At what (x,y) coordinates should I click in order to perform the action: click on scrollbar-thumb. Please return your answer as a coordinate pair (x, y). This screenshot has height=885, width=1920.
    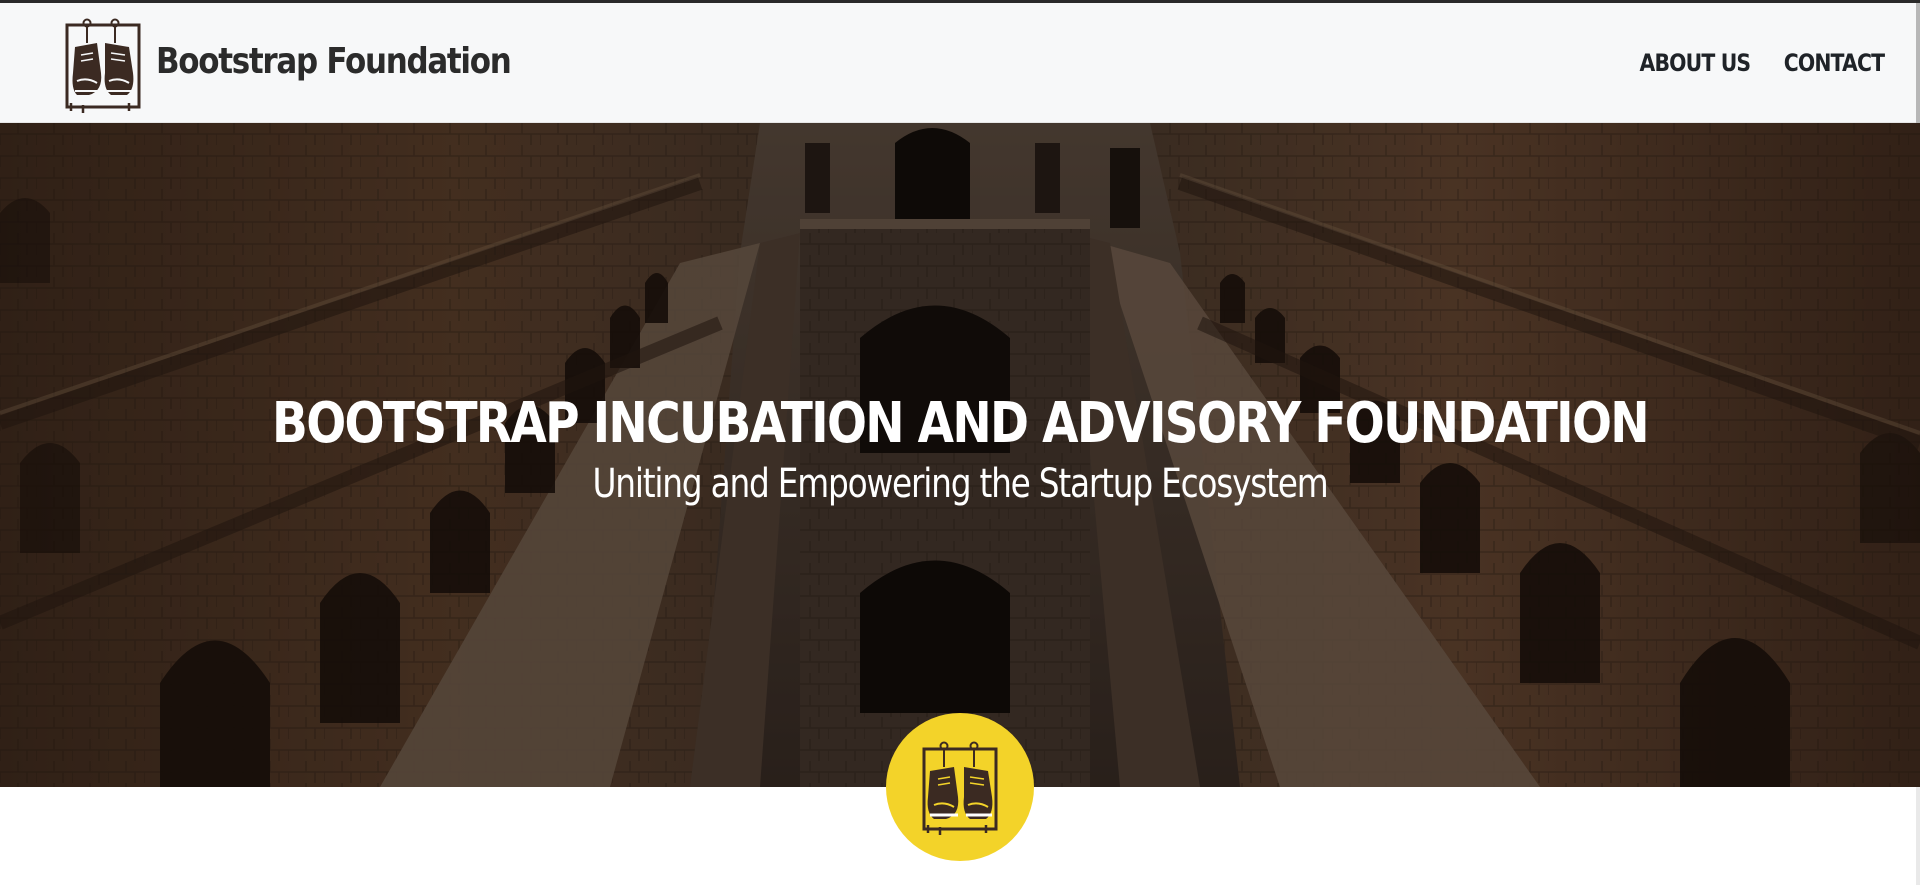
    Looking at the image, I should click on (1918, 63).